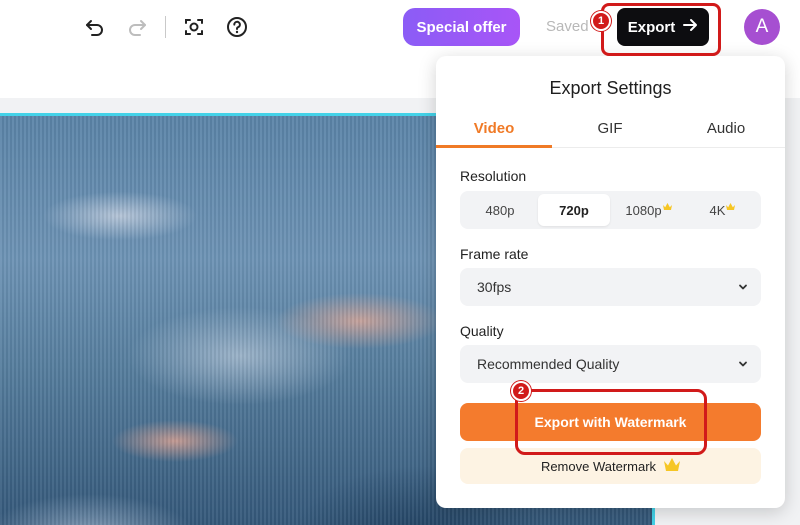 This screenshot has width=800, height=525. What do you see at coordinates (548, 364) in the screenshot?
I see `quality-value: Recommended Quality` at bounding box center [548, 364].